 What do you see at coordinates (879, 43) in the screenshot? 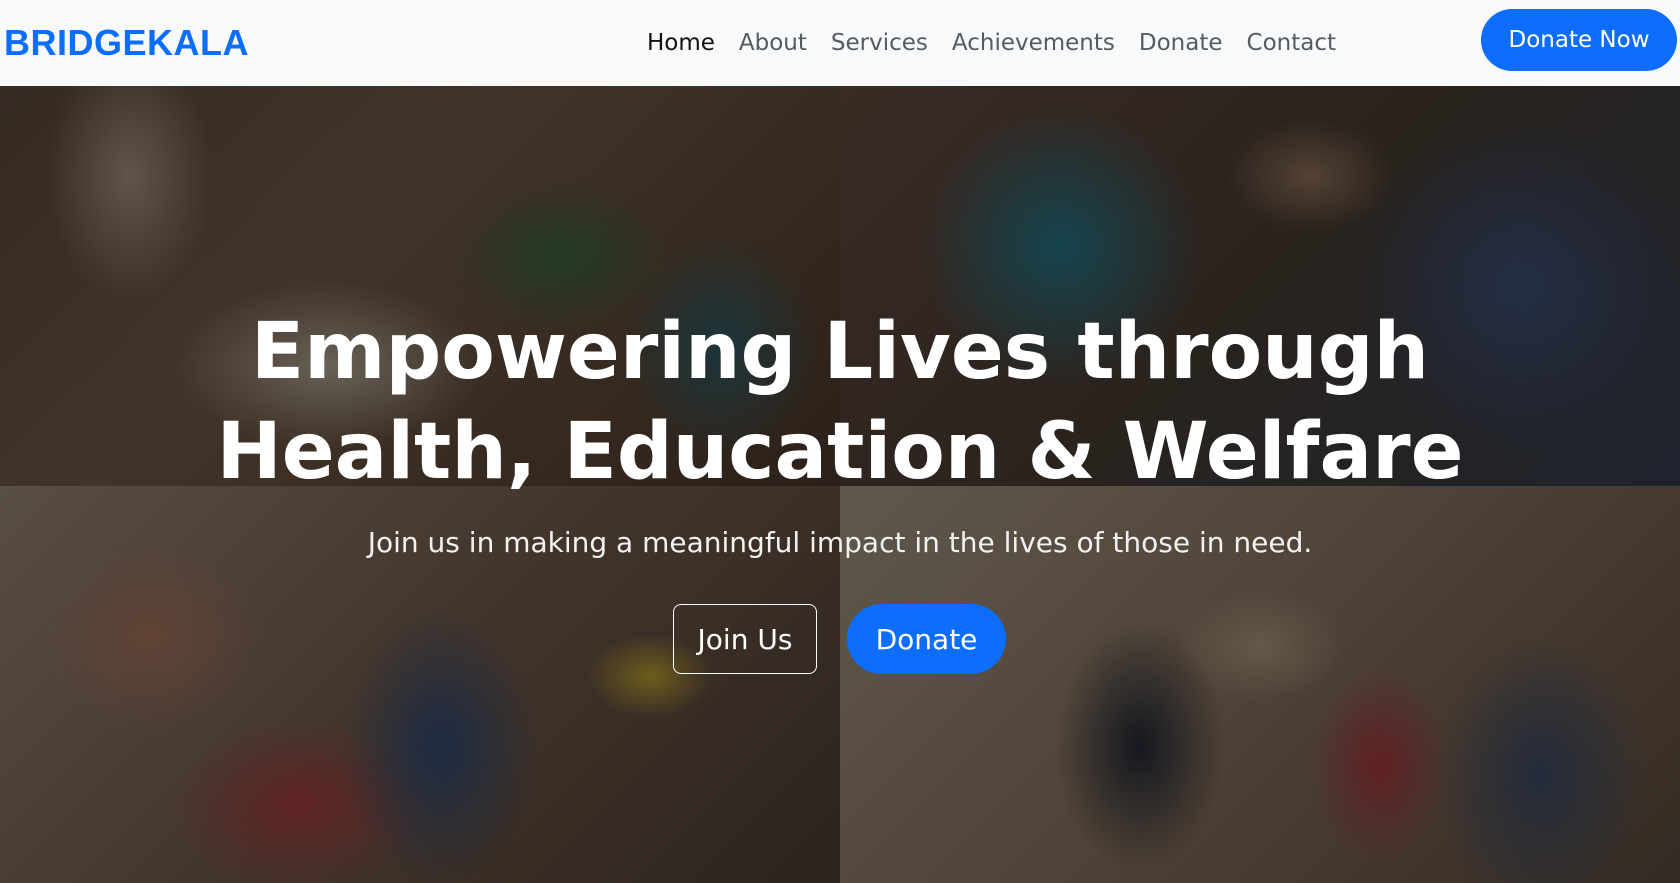
I see `nav-item-services: Services` at bounding box center [879, 43].